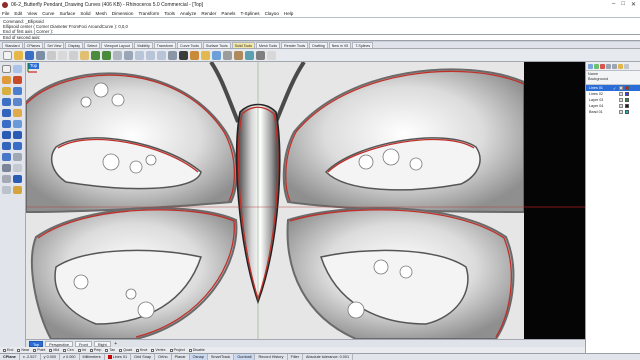 The height and width of the screenshot is (360, 640). Describe the element at coordinates (608, 66) in the screenshot. I see `move-up-icon` at that location.